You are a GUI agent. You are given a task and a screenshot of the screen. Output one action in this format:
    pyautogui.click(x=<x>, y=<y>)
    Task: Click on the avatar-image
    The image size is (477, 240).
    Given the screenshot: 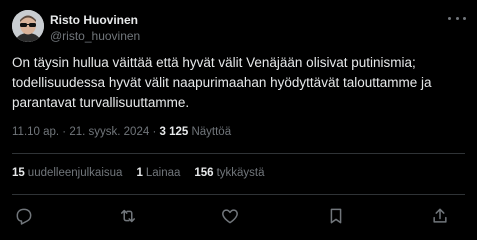 What is the action you would take?
    pyautogui.click(x=28, y=26)
    